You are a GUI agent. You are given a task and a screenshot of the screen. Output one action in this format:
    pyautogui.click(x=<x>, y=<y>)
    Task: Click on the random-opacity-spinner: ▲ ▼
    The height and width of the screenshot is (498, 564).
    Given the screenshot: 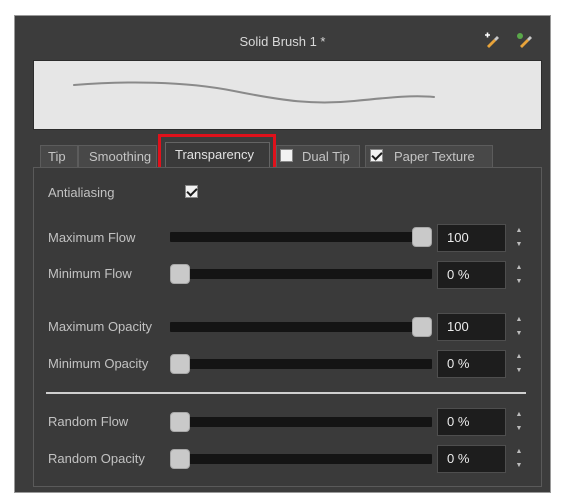 What is the action you would take?
    pyautogui.click(x=519, y=459)
    